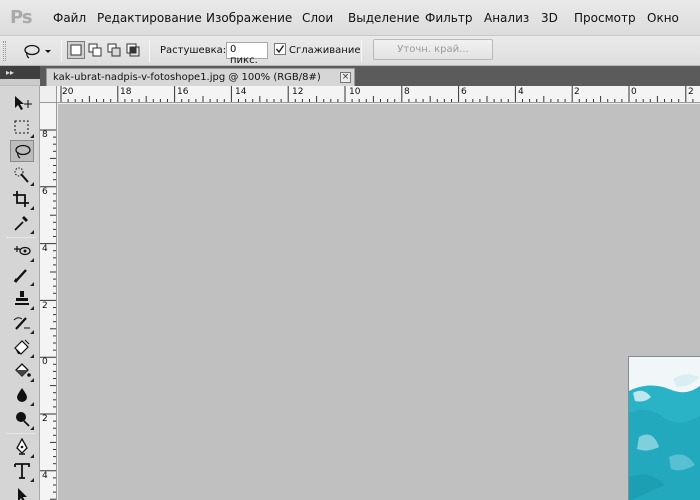  I want to click on spot-healing-tool, so click(22, 251).